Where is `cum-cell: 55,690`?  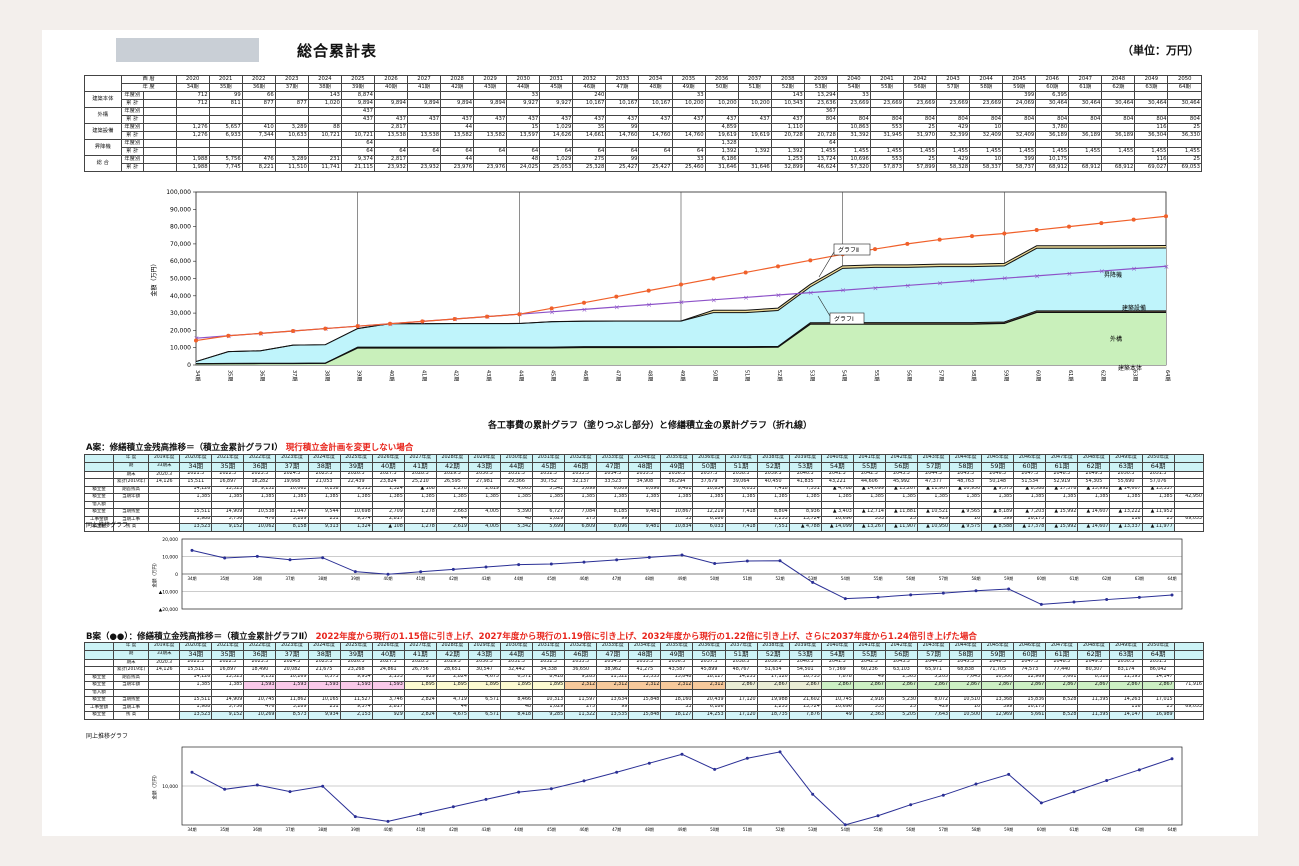 cum-cell: 55,690 is located at coordinates (1126, 482).